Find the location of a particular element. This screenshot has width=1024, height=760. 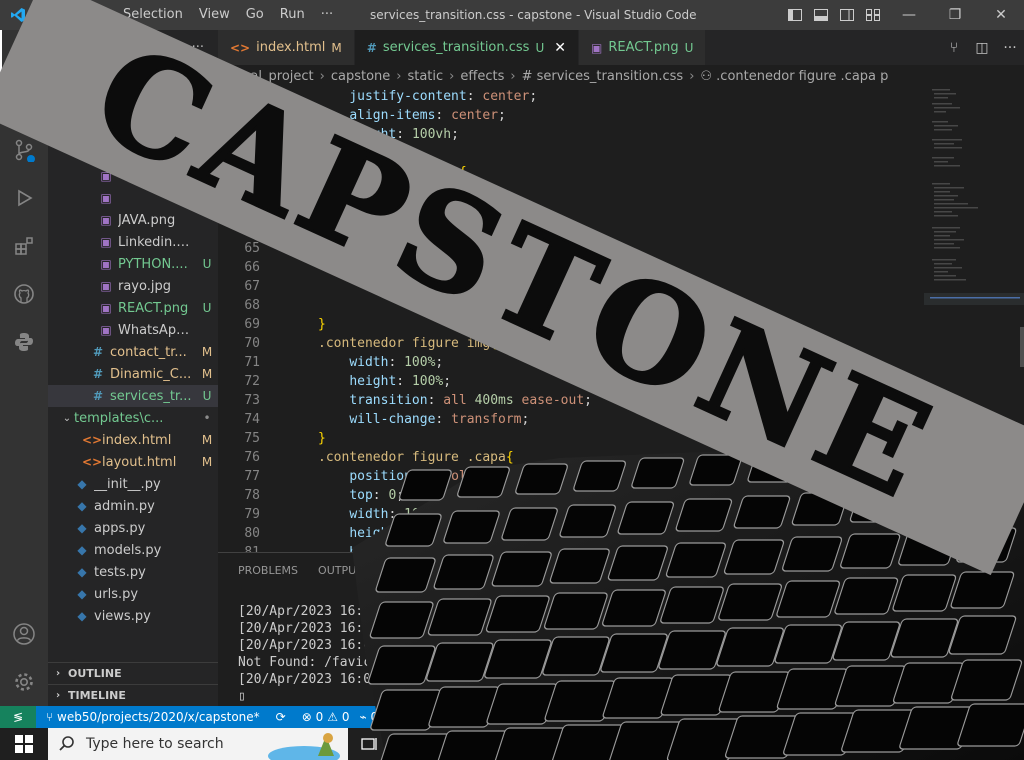

tree-item: ▣ Linkedin.png is located at coordinates (133, 242).